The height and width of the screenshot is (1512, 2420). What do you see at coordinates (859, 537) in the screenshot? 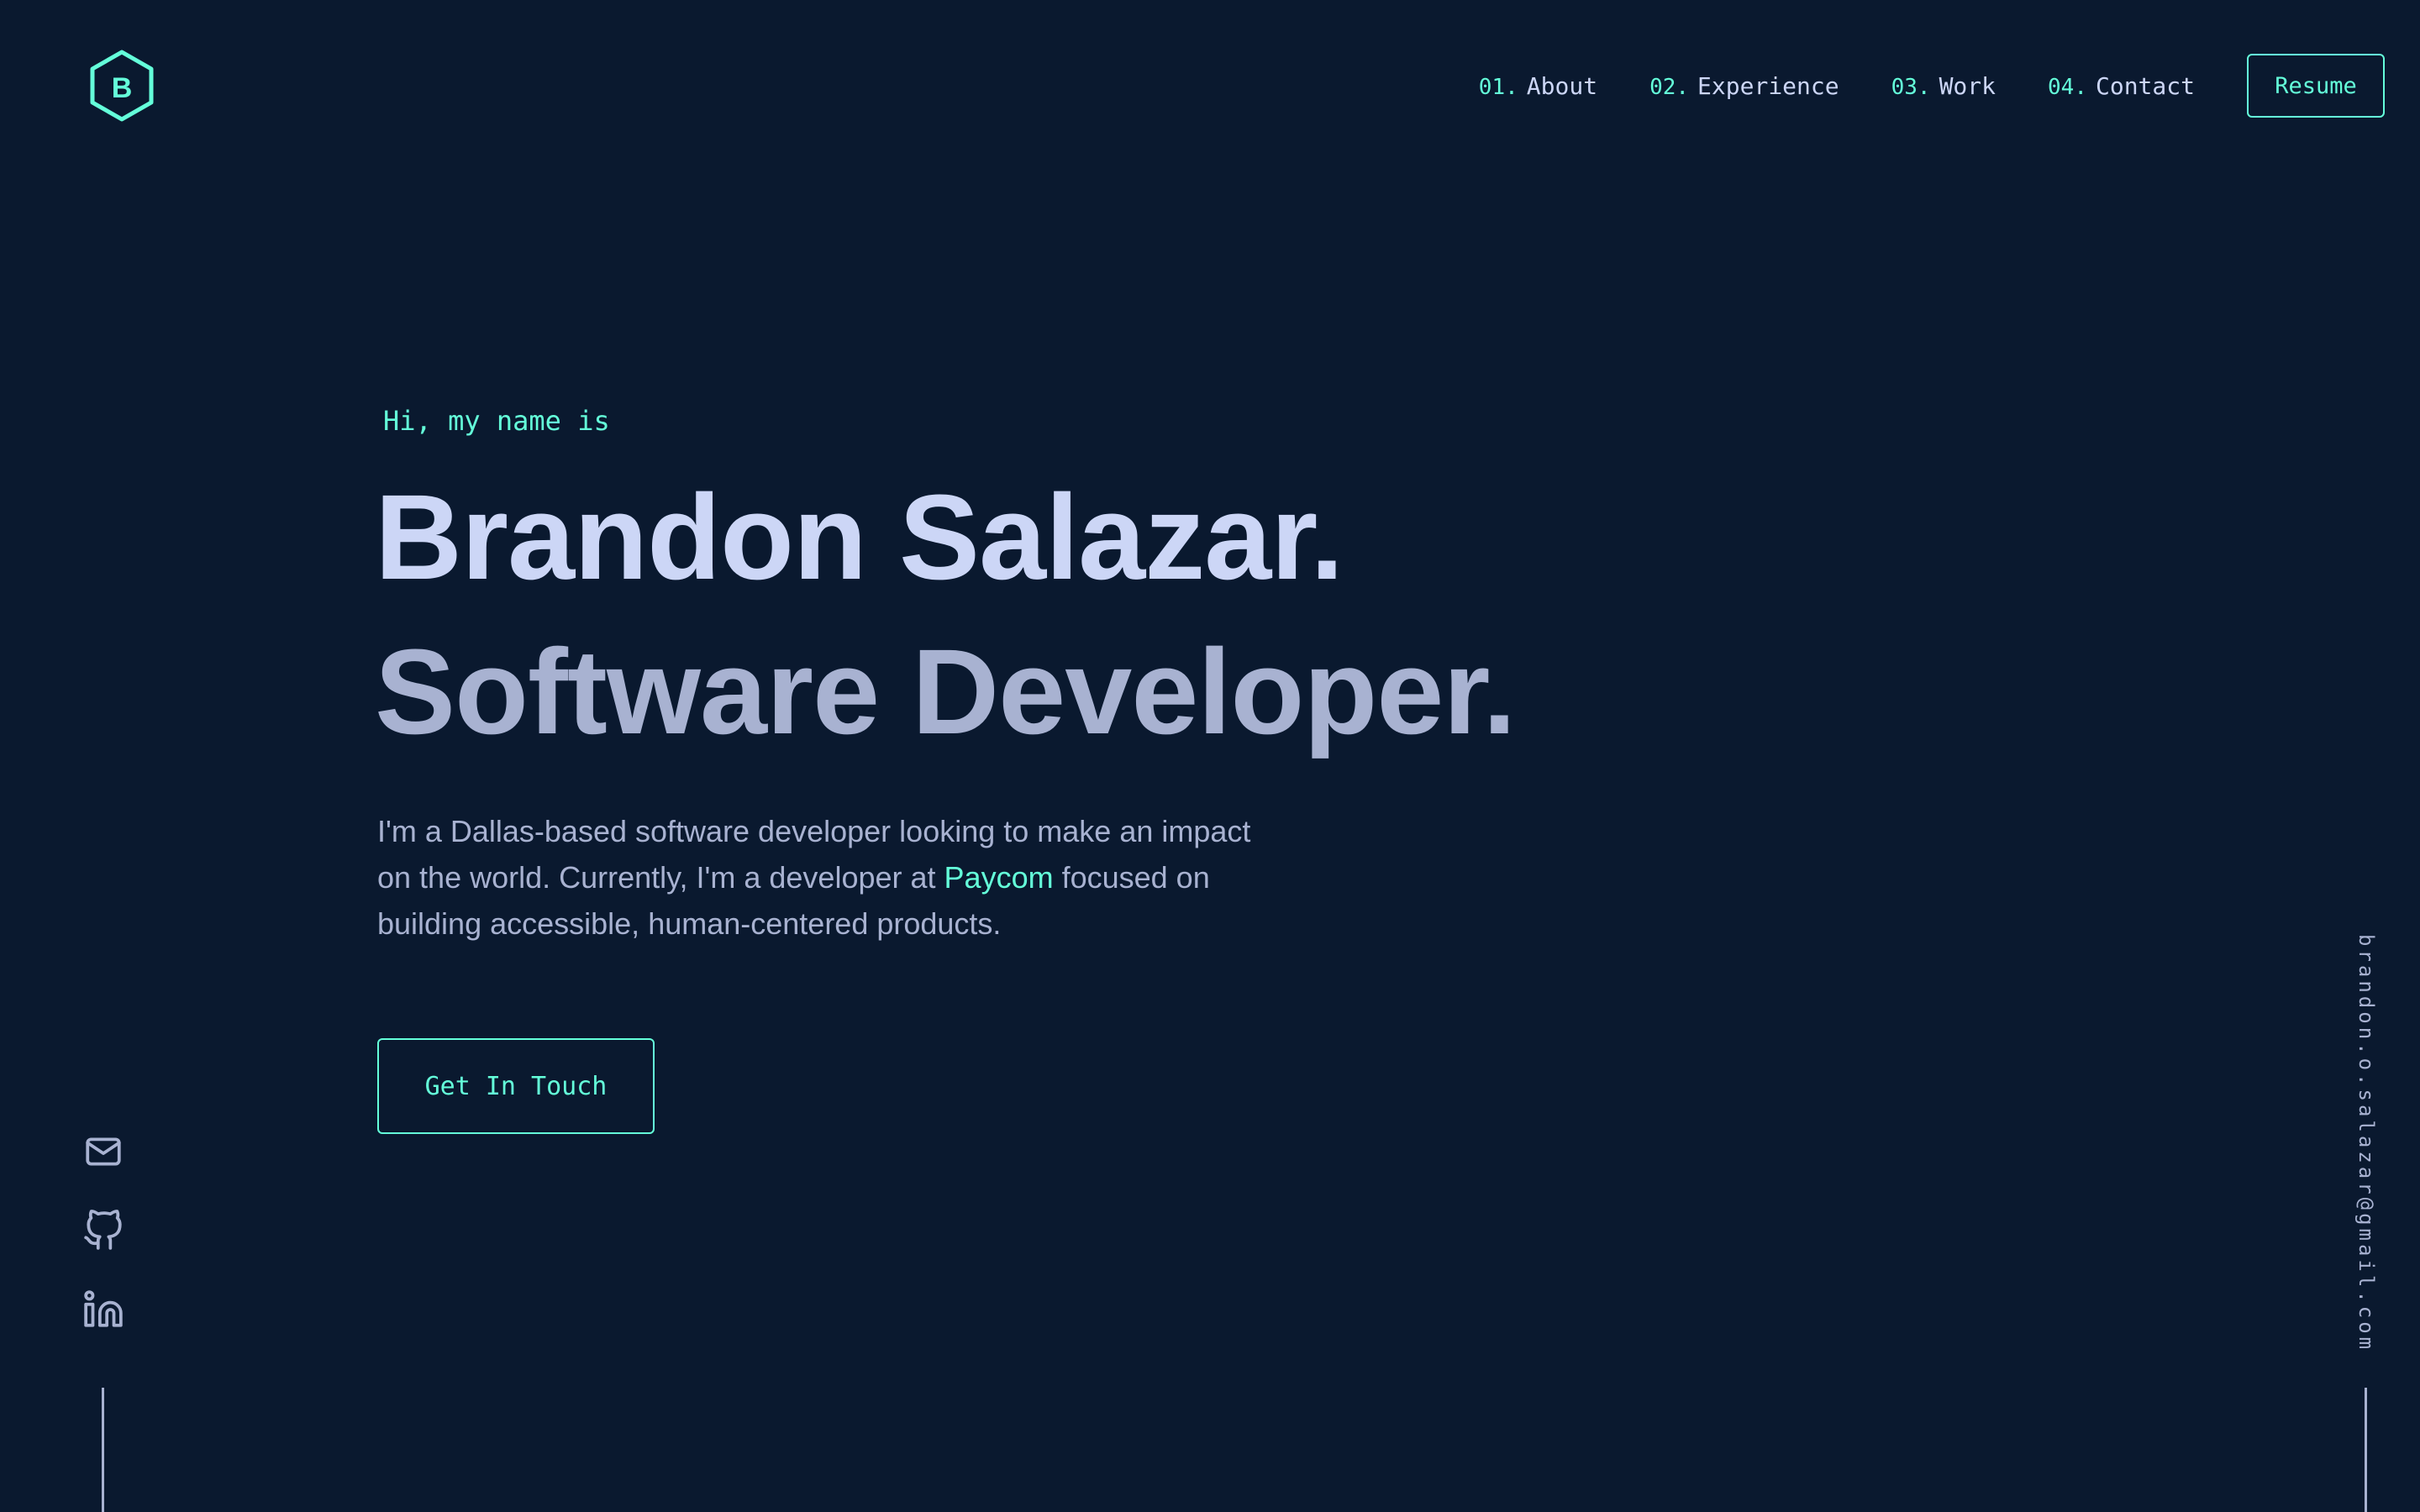
I see `hero-name: Brandon Salazar.` at bounding box center [859, 537].